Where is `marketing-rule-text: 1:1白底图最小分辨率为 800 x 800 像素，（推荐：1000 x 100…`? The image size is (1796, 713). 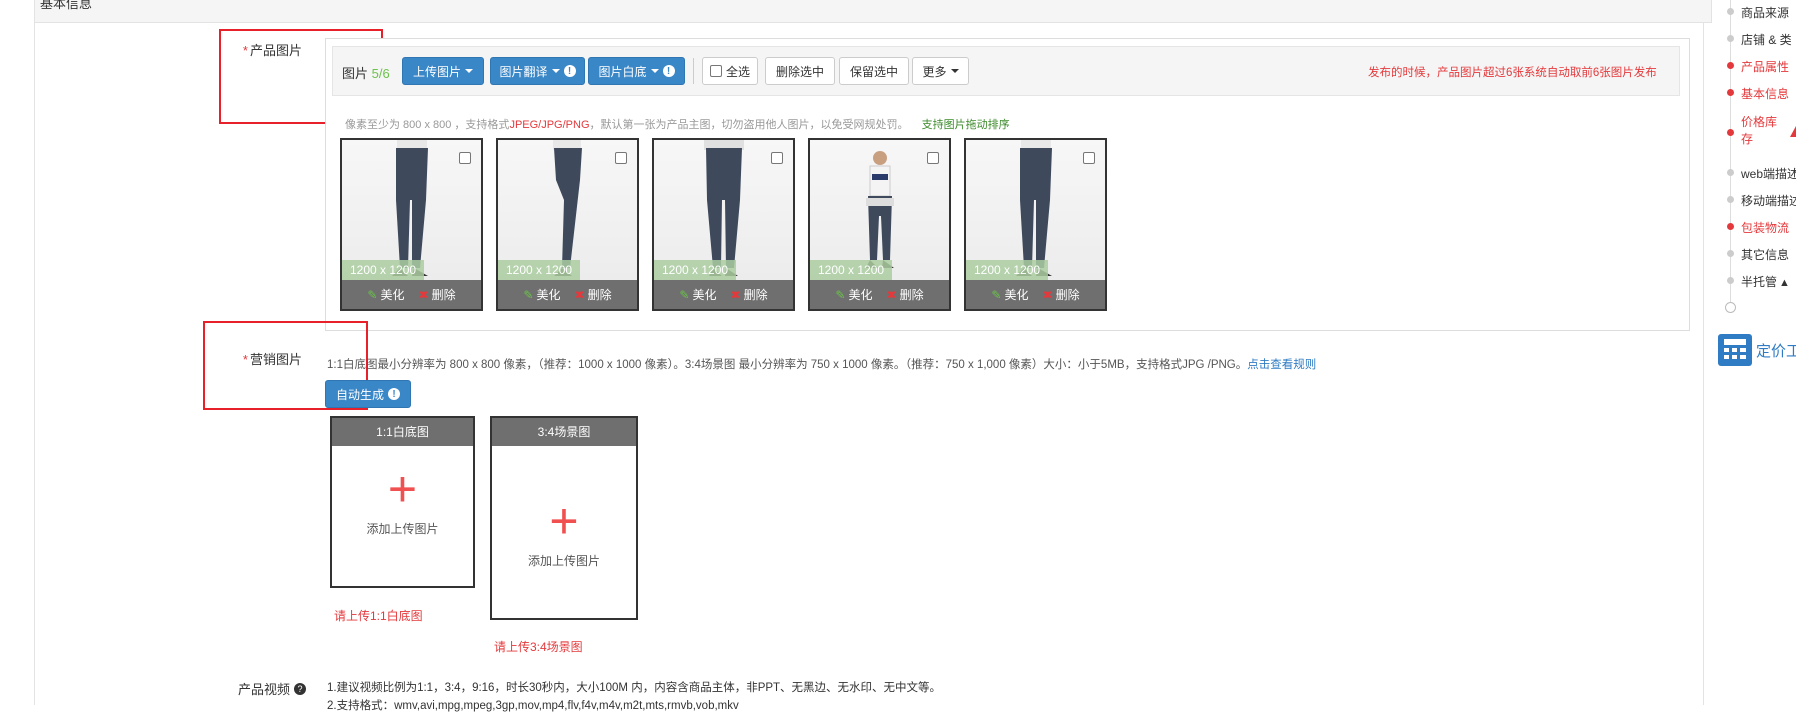 marketing-rule-text: 1:1白底图最小分辨率为 800 x 800 像素，（推荐：1000 x 100… is located at coordinates (787, 365).